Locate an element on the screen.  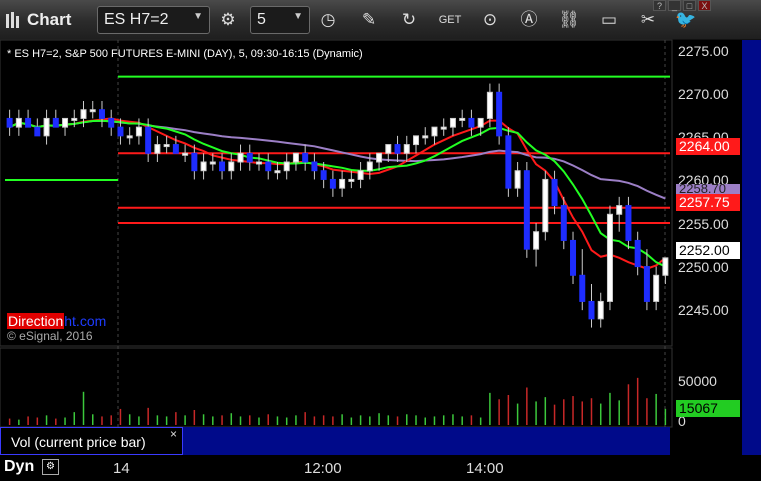
price-tick: 2275.00 is located at coordinates (703, 51).